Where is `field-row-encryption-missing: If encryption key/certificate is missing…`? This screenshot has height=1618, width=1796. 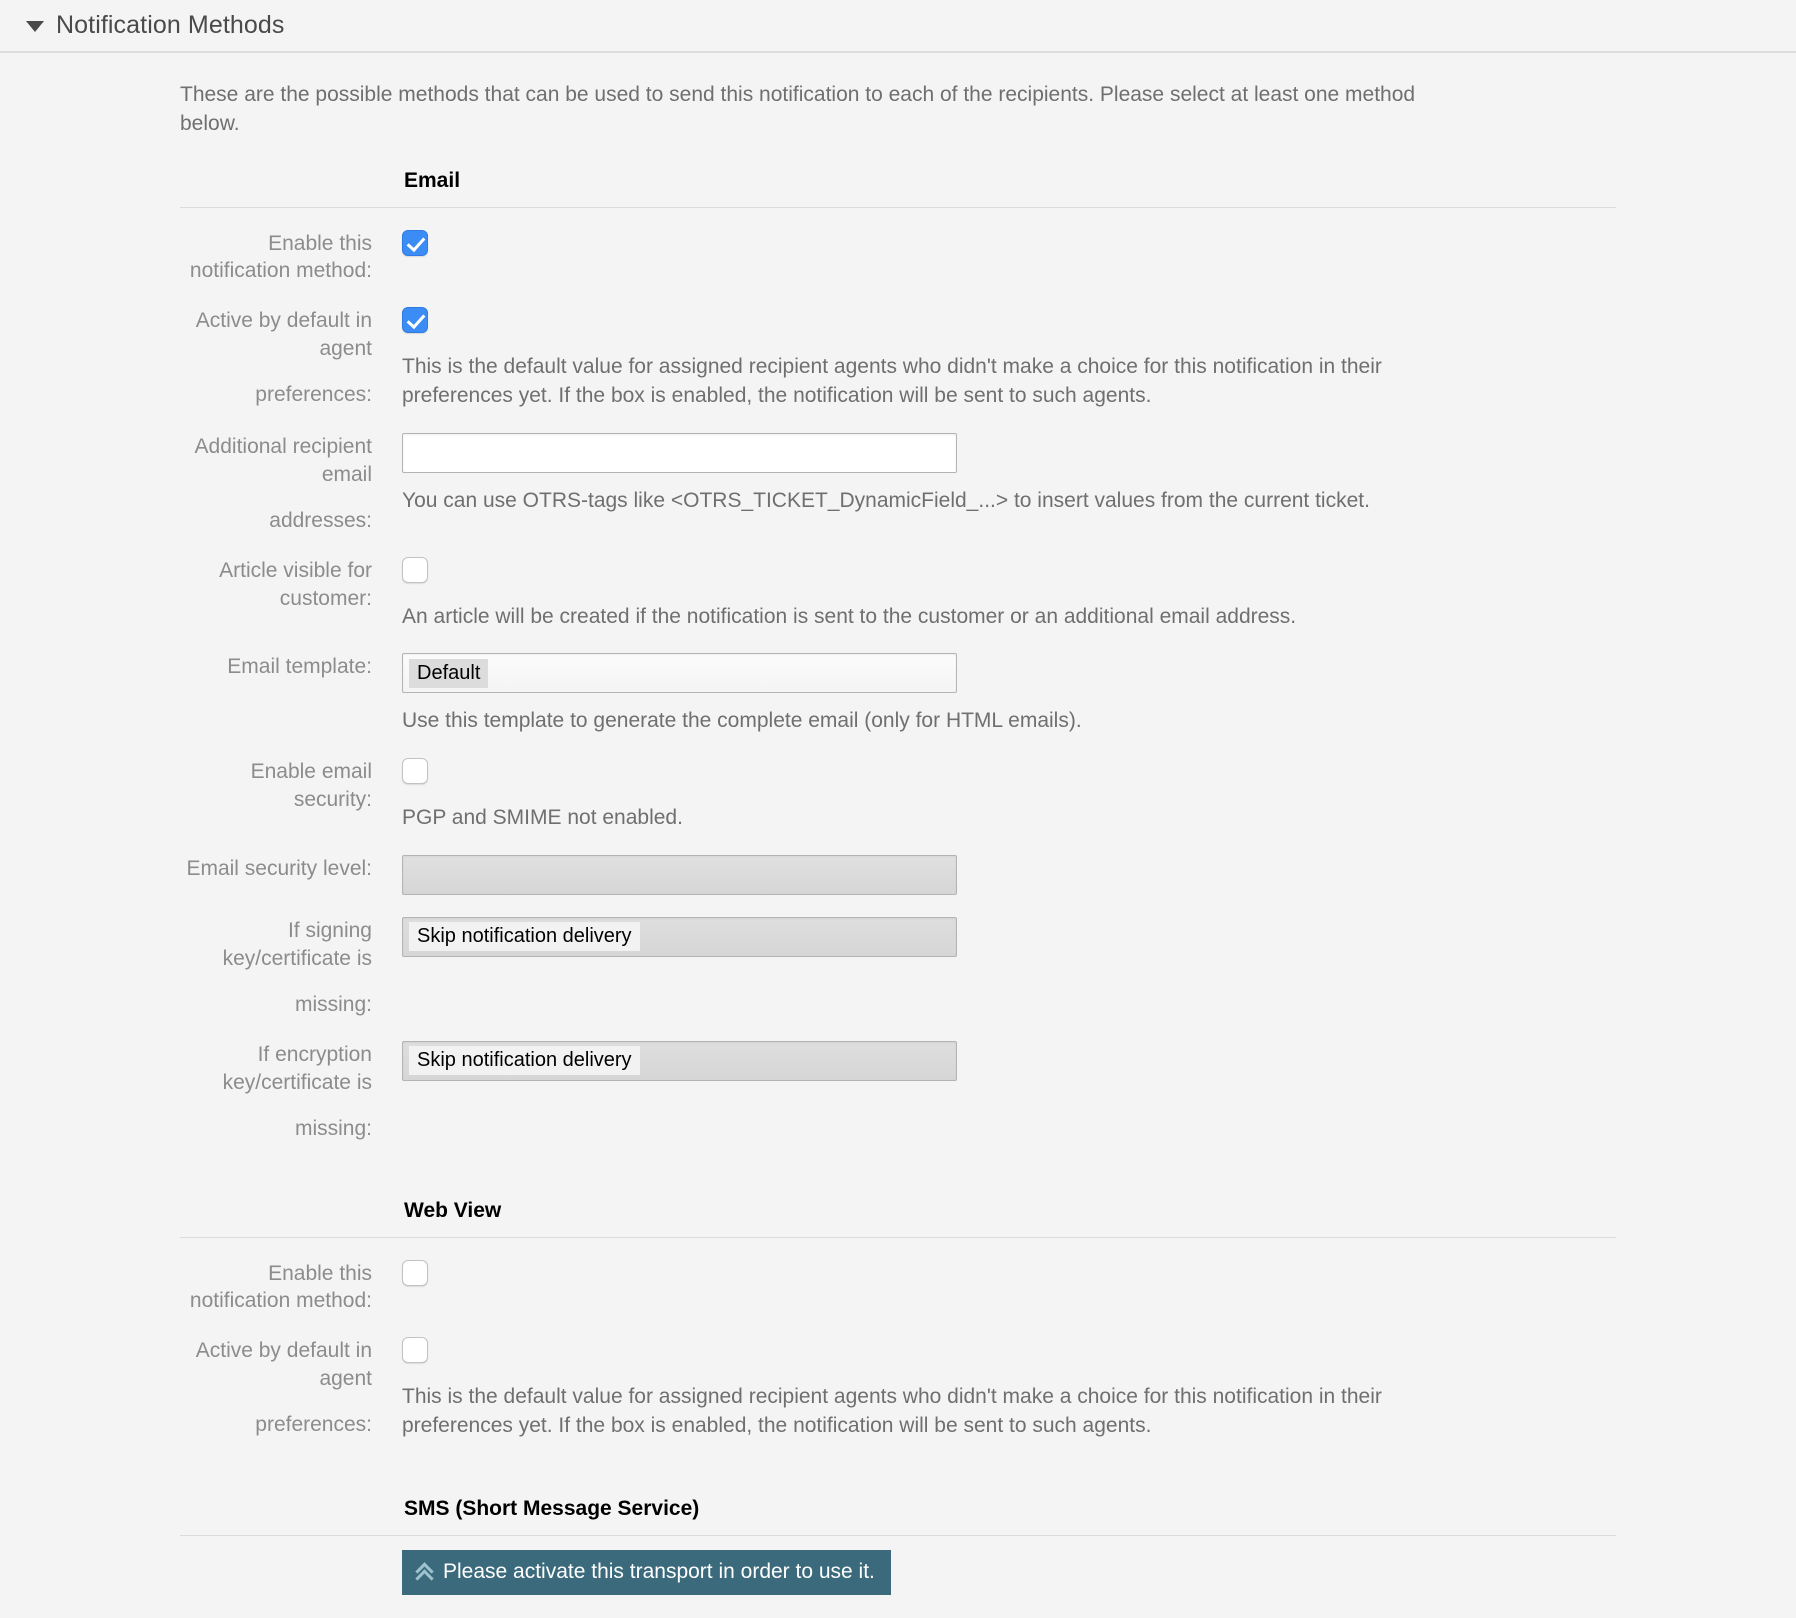
field-row-encryption-missing: If encryption key/certificate is missing… is located at coordinates (898, 1091).